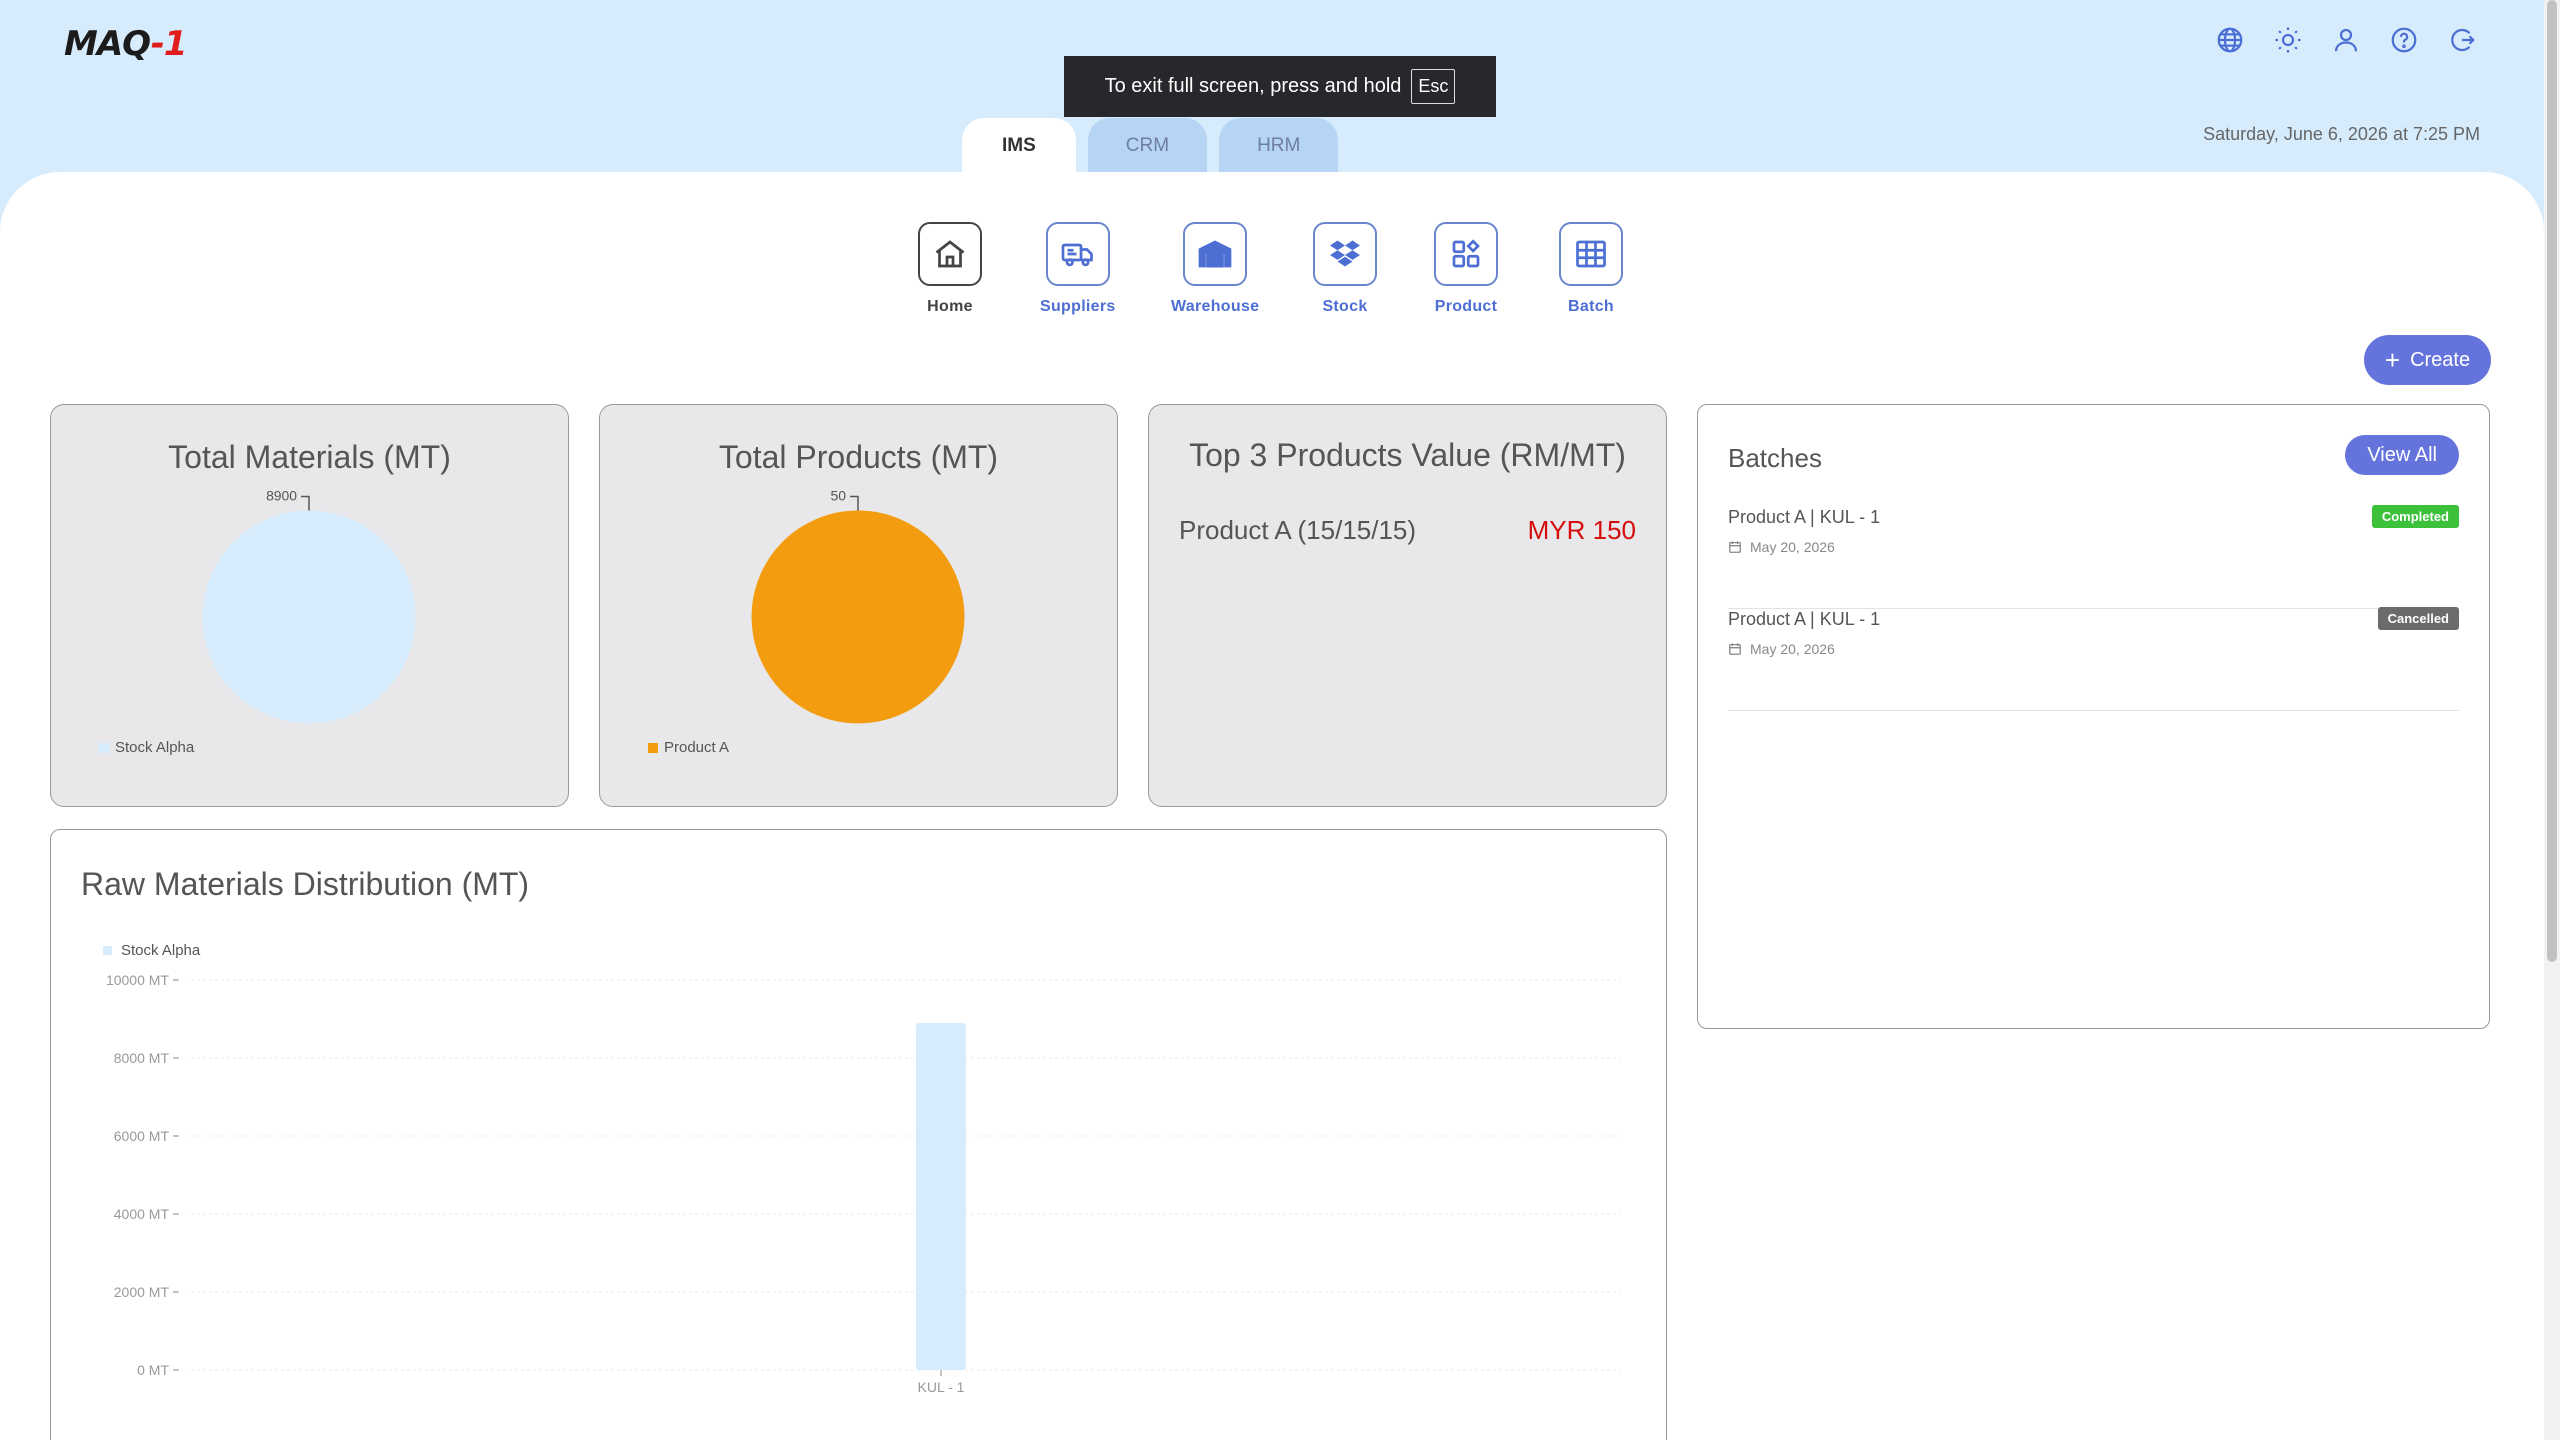 This screenshot has width=2560, height=1440. I want to click on nav-product-label: Product, so click(1466, 306).